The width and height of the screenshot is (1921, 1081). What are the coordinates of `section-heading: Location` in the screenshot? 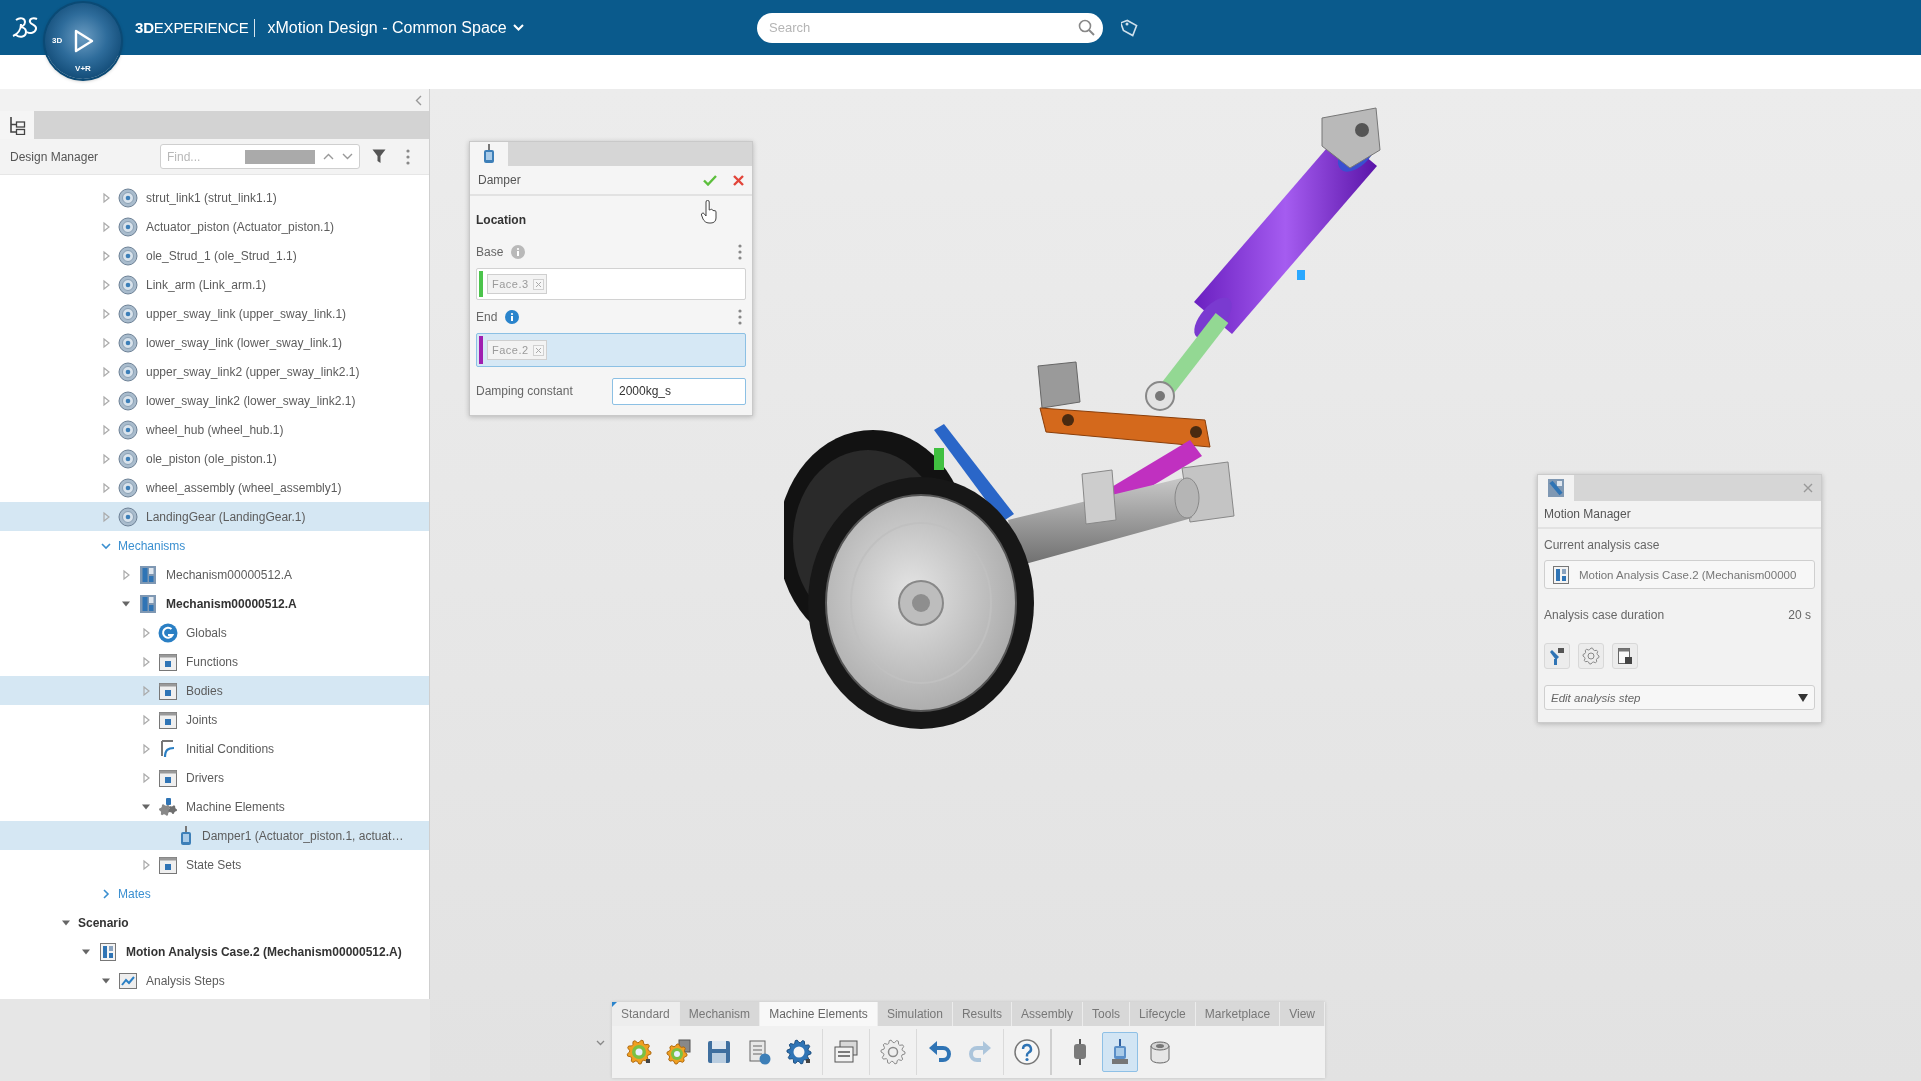 It's located at (501, 220).